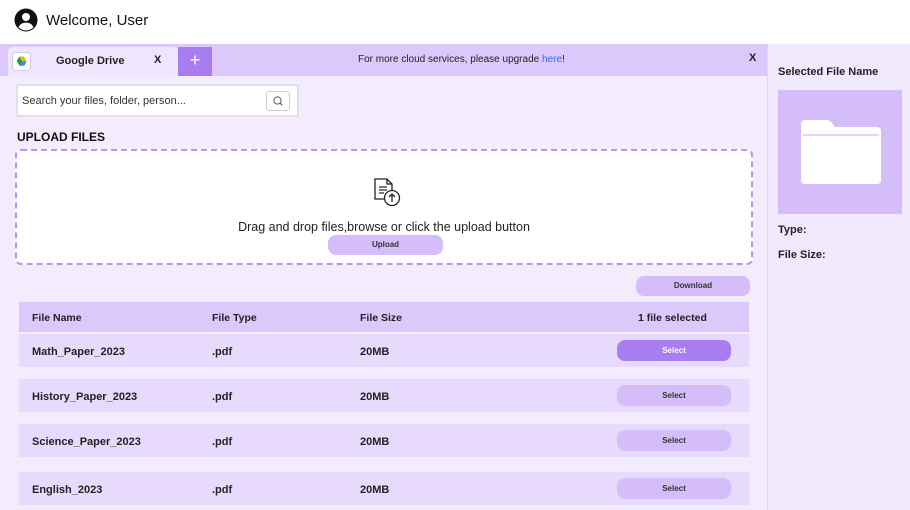 The image size is (910, 510). Describe the element at coordinates (57, 318) in the screenshot. I see `column-file-name: File Name` at that location.